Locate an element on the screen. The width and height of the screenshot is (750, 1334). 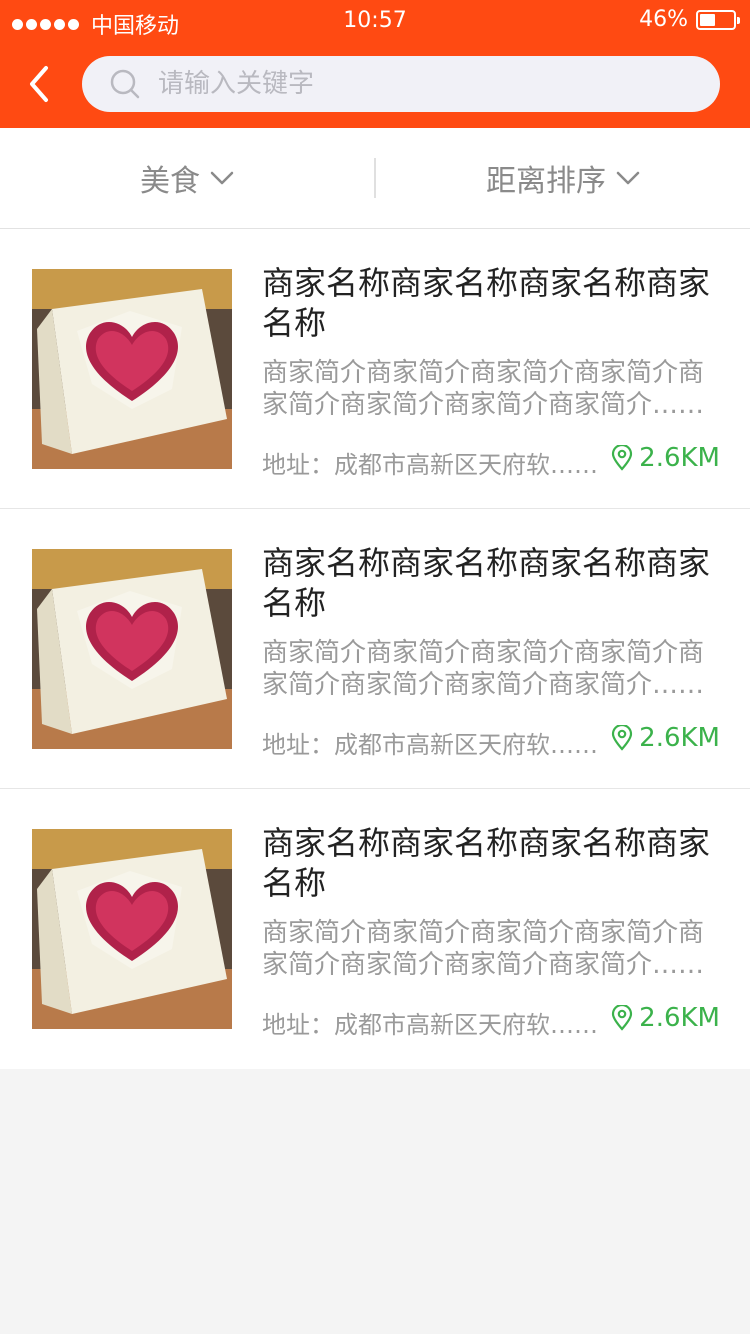
battery-percent: 46% is located at coordinates (663, 19).